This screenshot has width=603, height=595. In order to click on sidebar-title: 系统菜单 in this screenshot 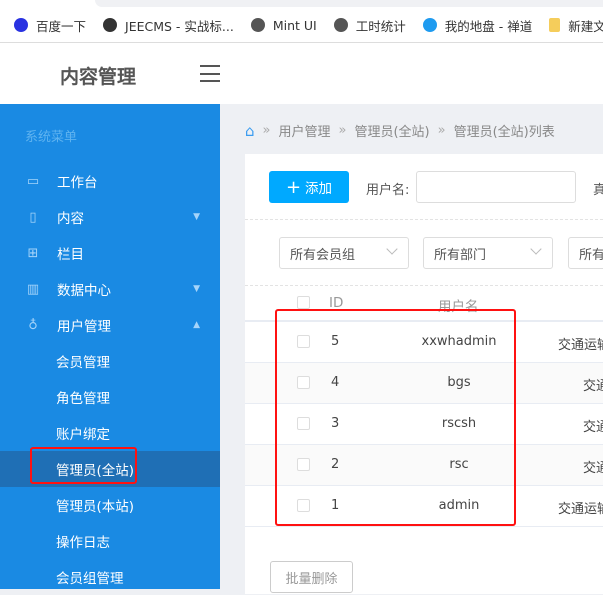, I will do `click(51, 137)`.